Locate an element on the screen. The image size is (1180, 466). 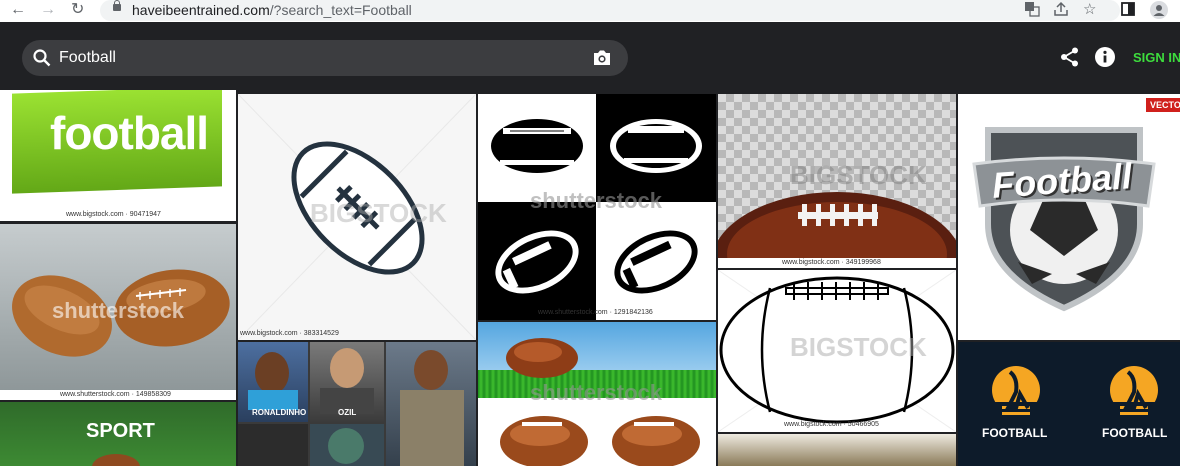
collage-caption: OZIL is located at coordinates (347, 412).